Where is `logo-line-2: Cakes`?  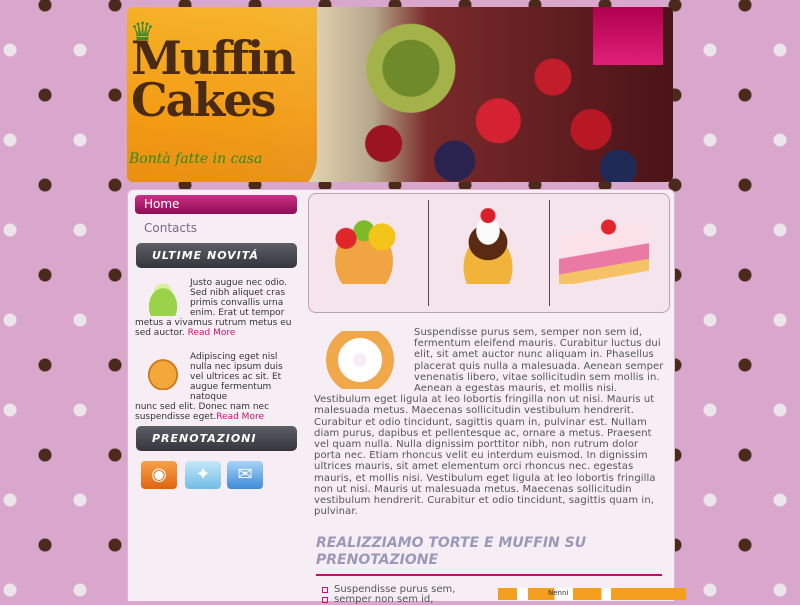 logo-line-2: Cakes is located at coordinates (203, 100).